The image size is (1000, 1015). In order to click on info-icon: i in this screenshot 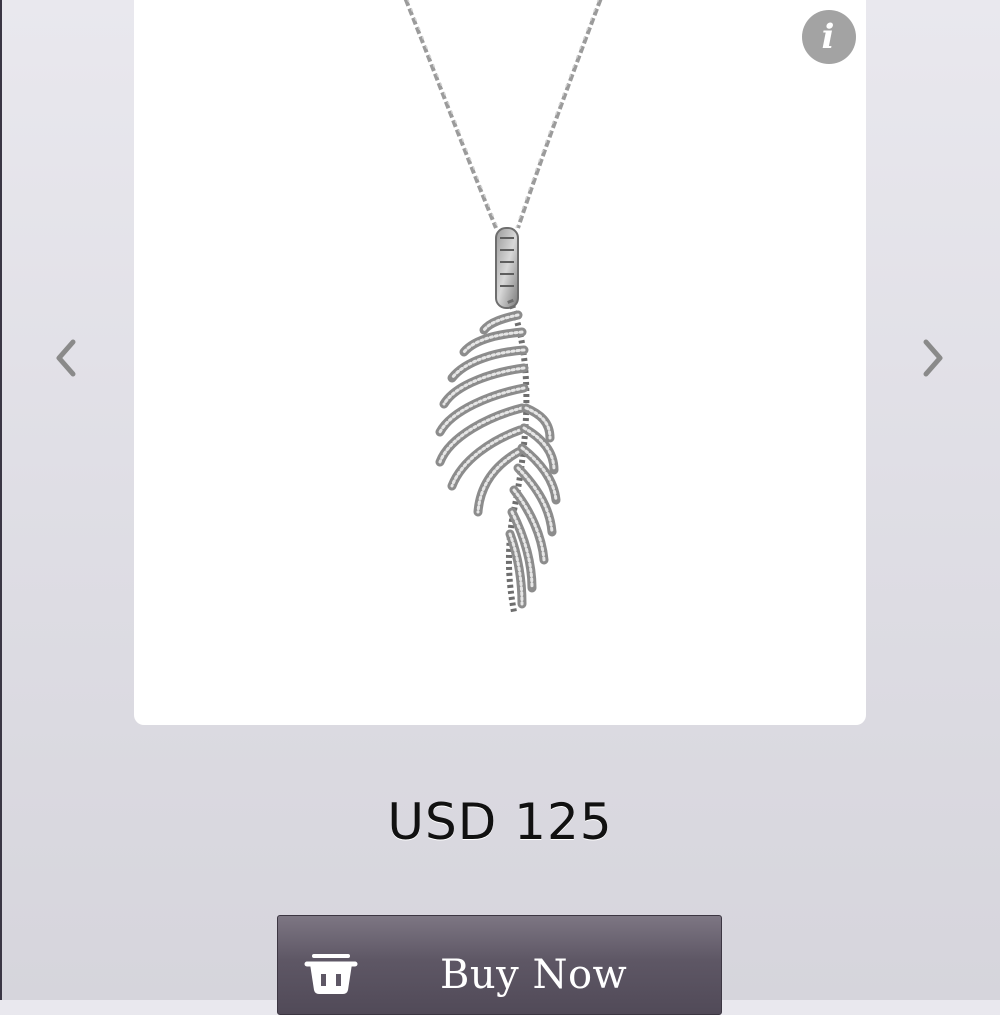, I will do `click(828, 37)`.